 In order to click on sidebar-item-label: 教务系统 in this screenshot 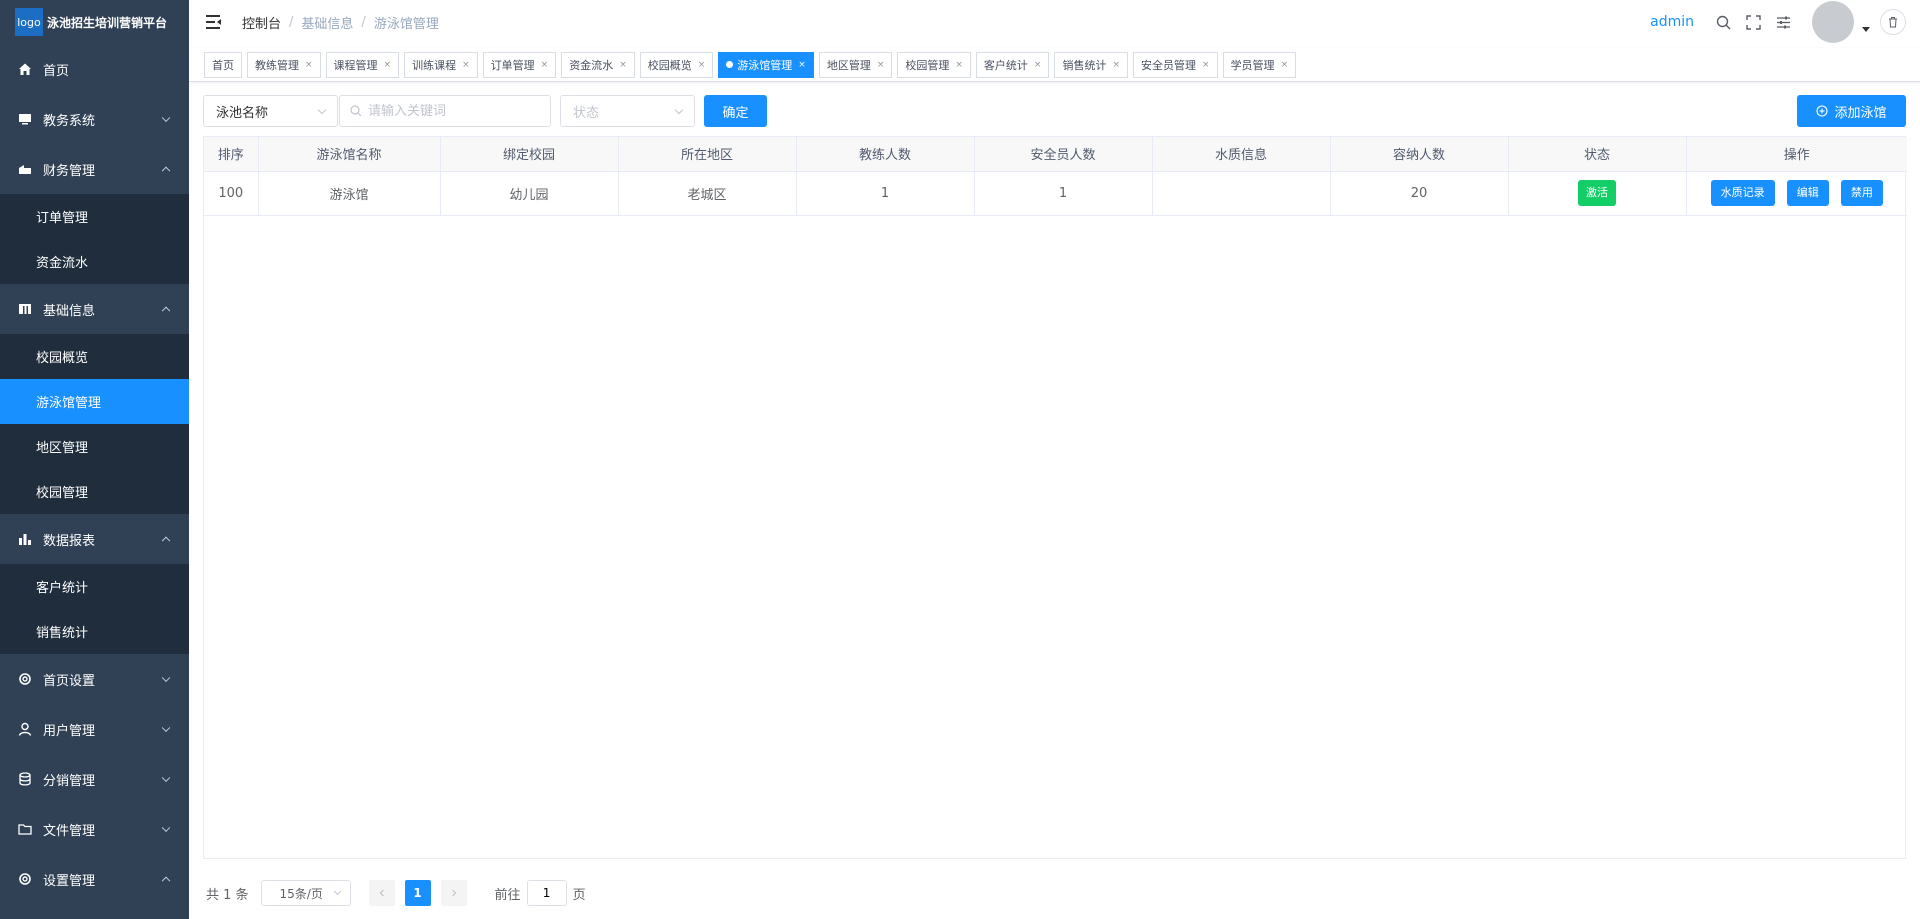, I will do `click(69, 121)`.